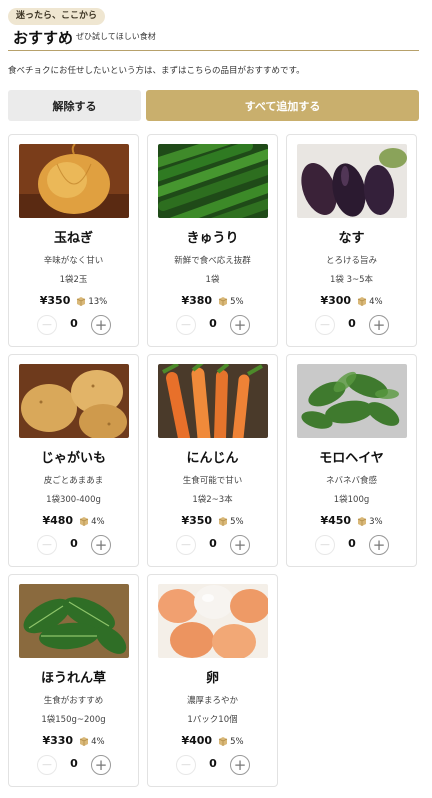 This screenshot has width=432, height=798. I want to click on potato-photo, so click(74, 401).